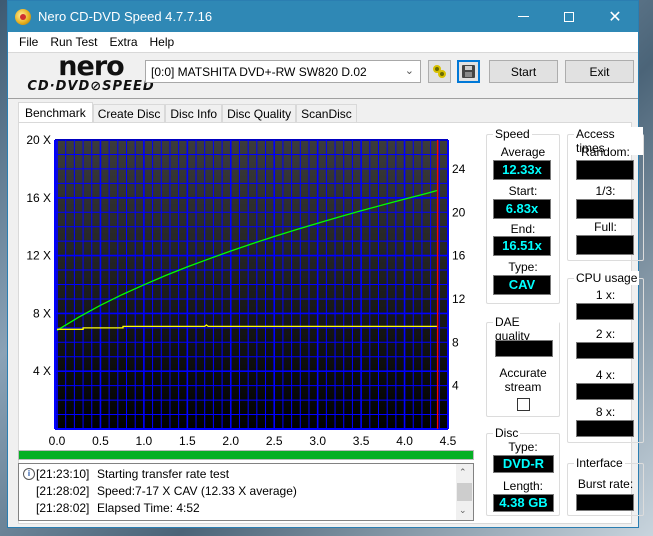  What do you see at coordinates (409, 71) in the screenshot?
I see `chevron-down-icon: ⌄` at bounding box center [409, 71].